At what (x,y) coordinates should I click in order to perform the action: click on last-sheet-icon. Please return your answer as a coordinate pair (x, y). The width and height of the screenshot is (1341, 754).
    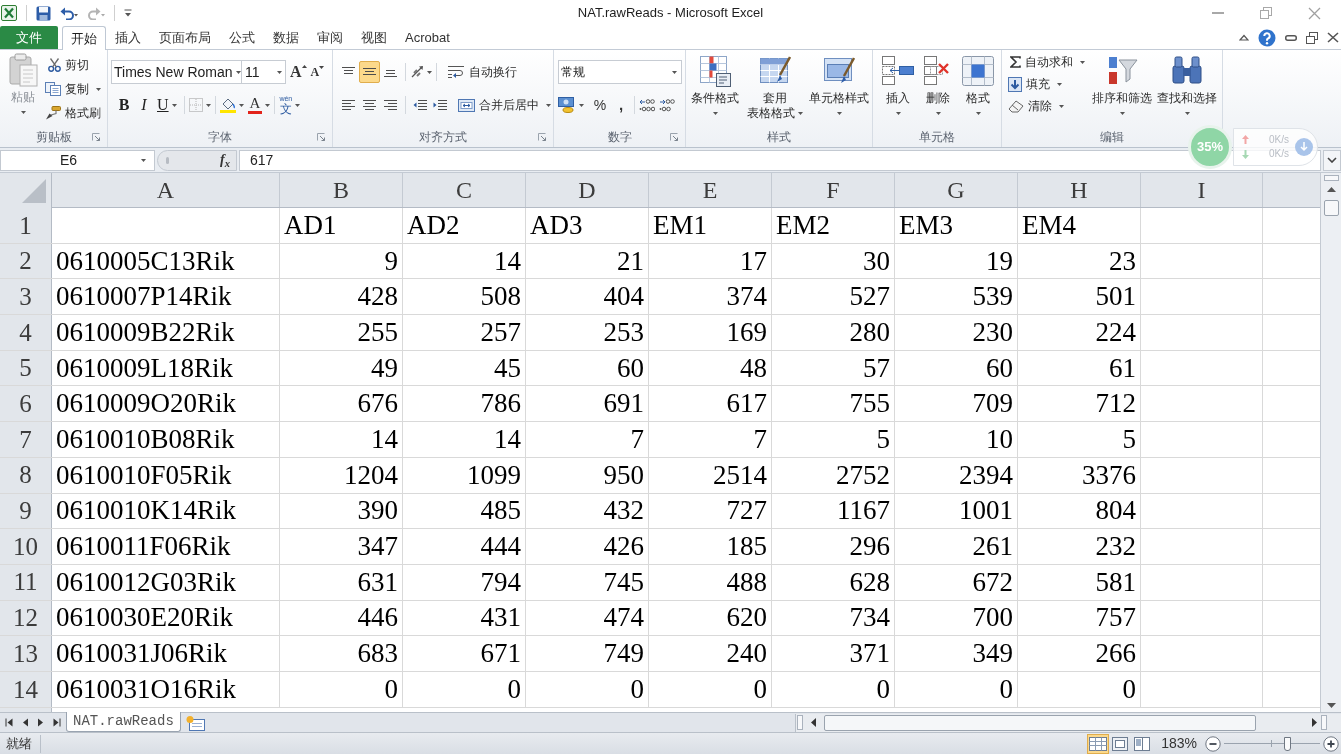
    Looking at the image, I should click on (57, 722).